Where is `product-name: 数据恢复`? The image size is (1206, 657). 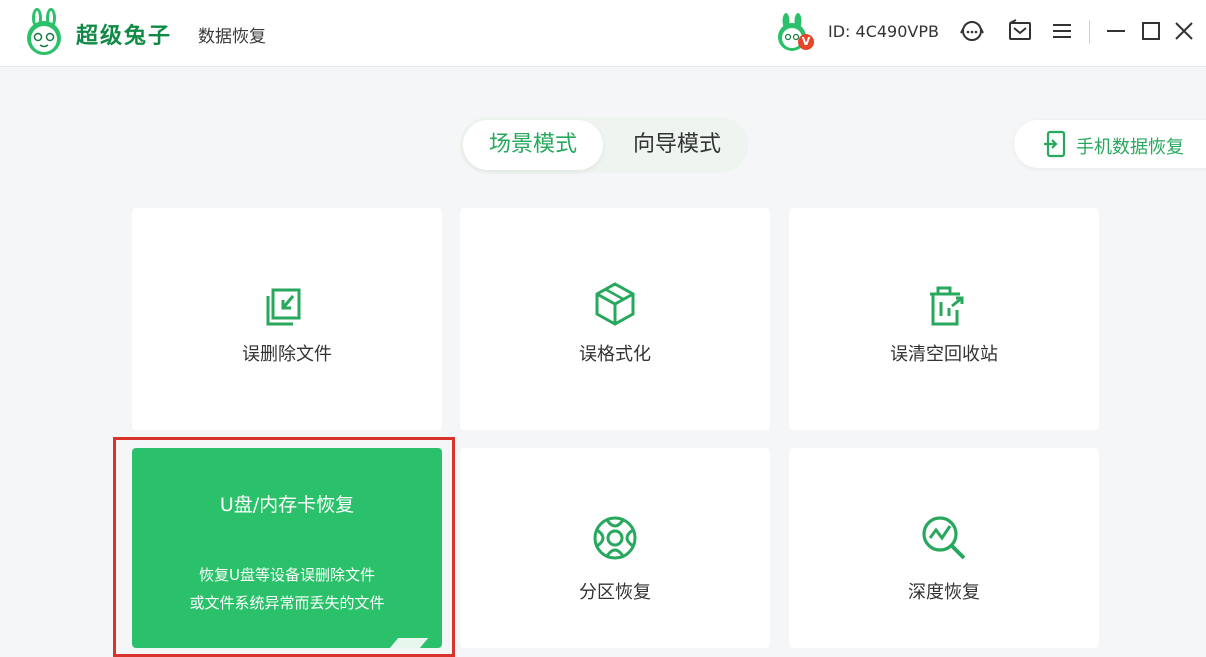
product-name: 数据恢复 is located at coordinates (232, 37).